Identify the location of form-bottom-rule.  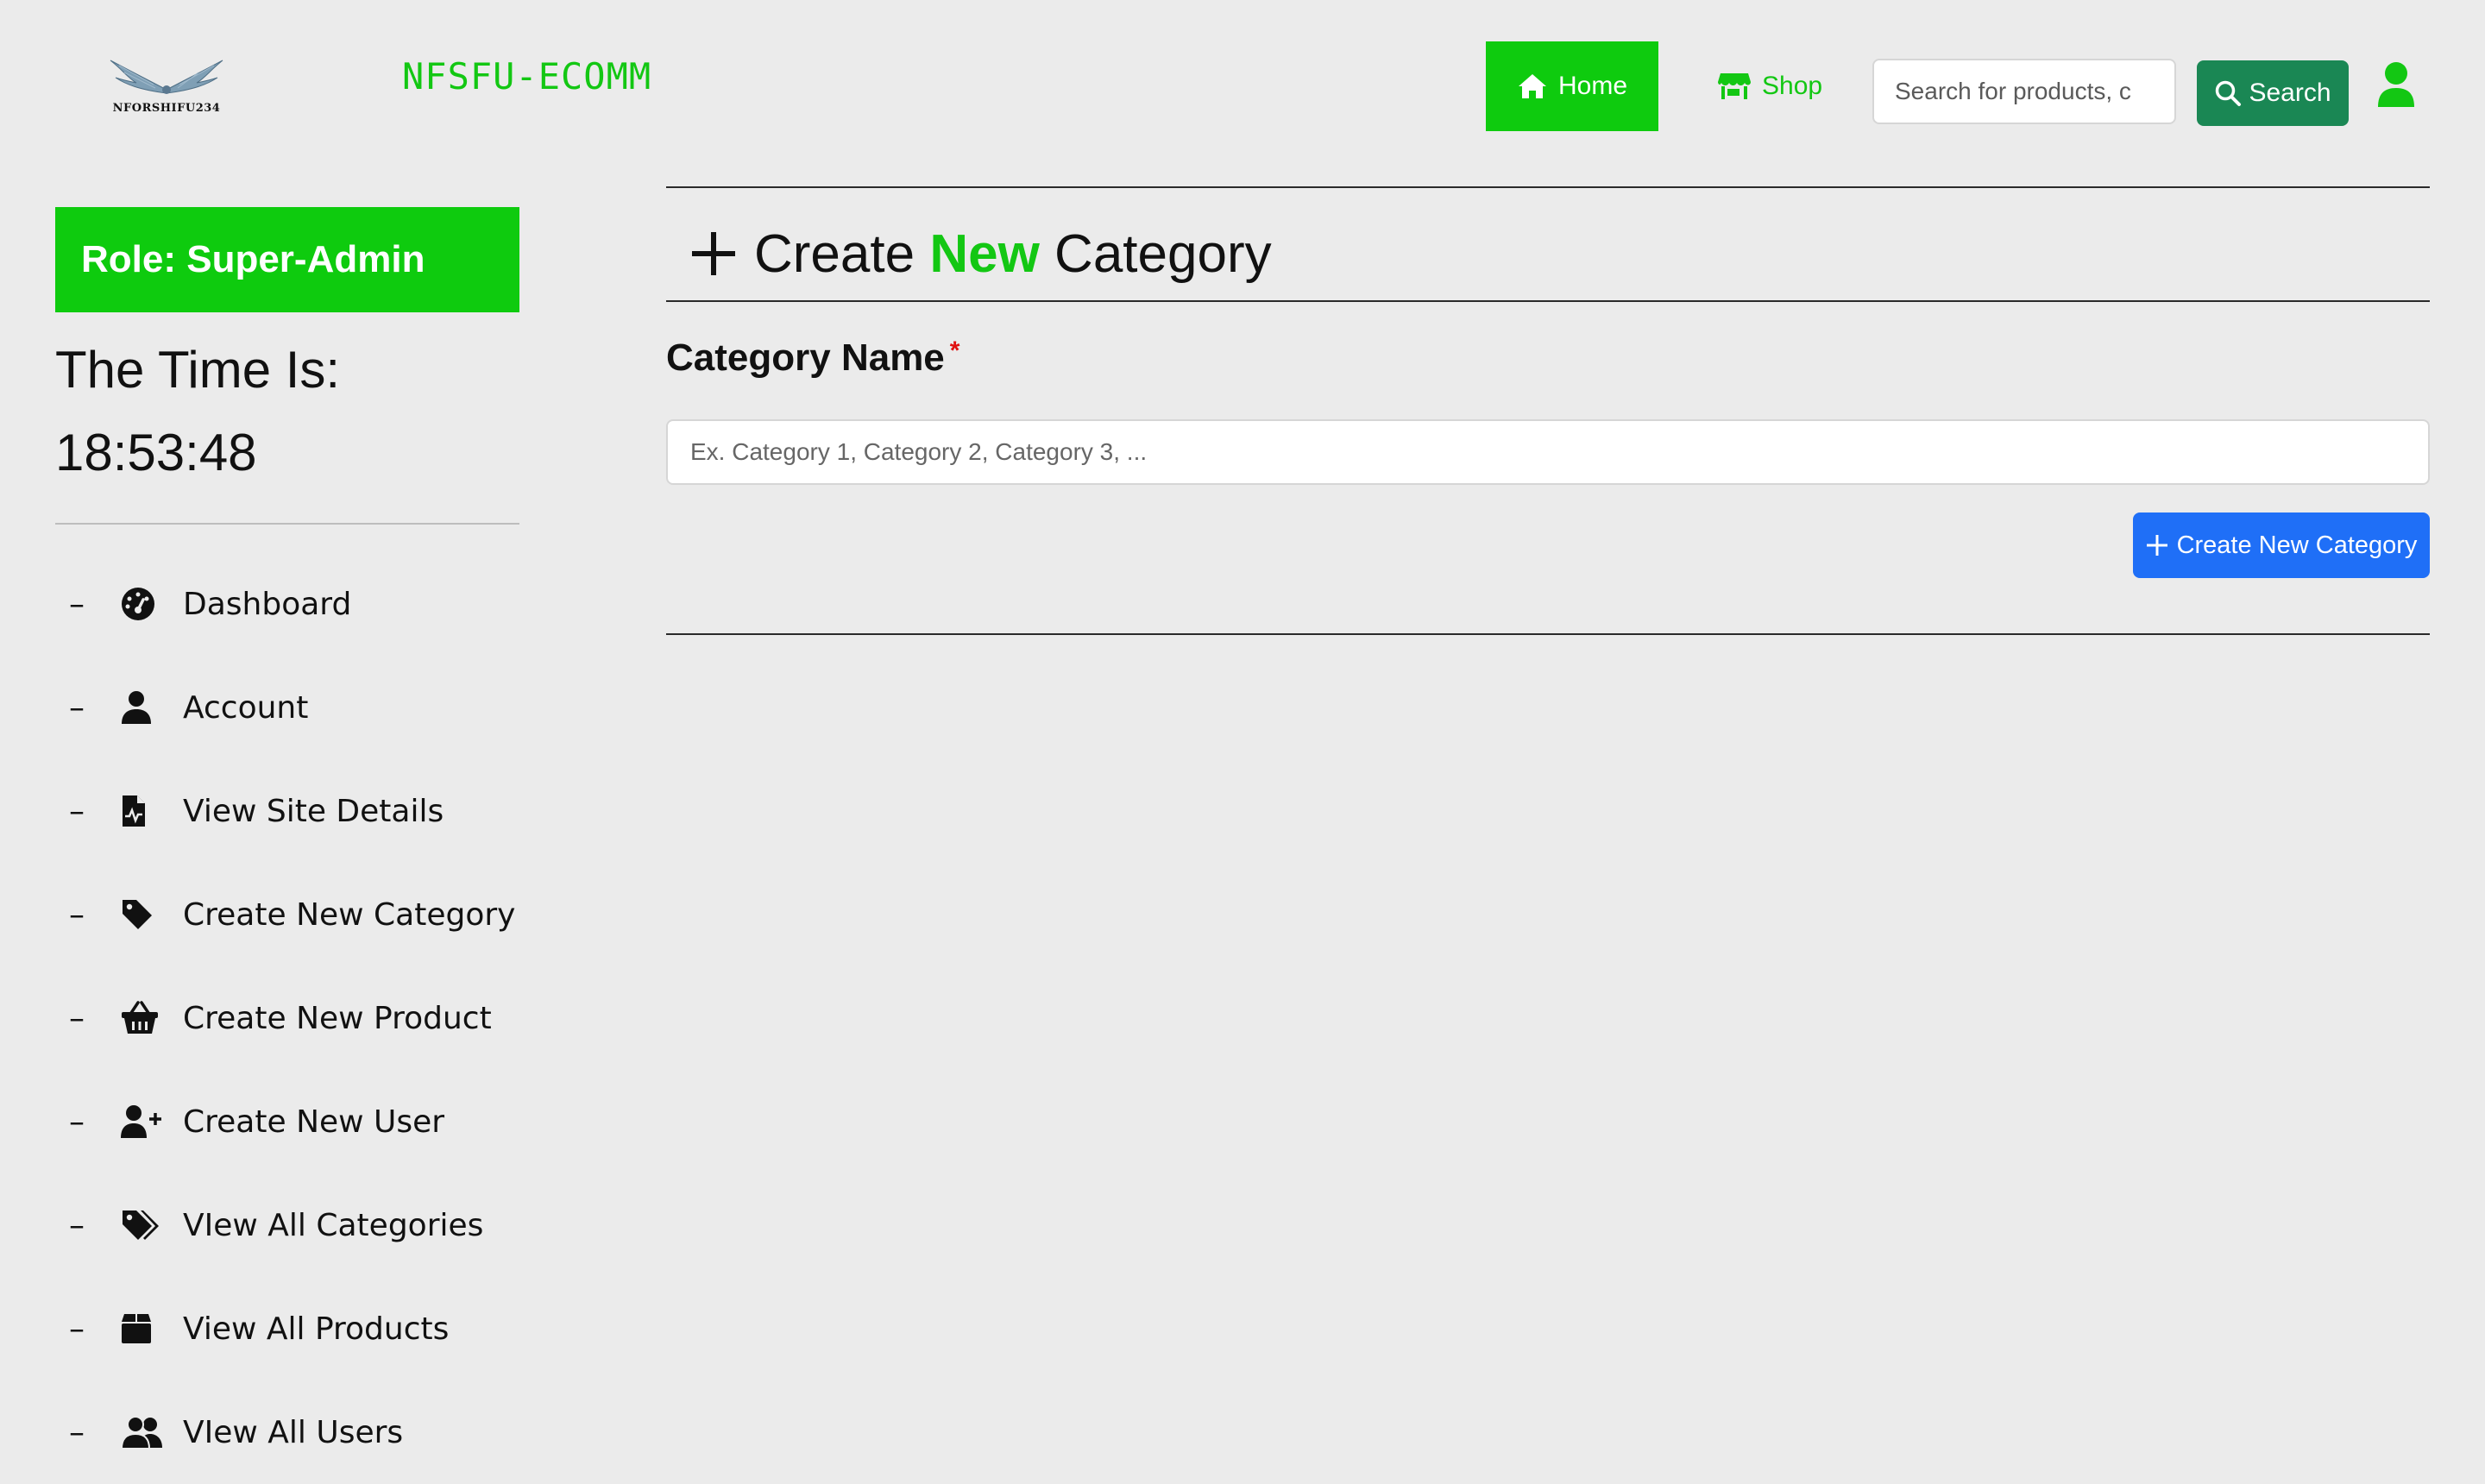
(1548, 634).